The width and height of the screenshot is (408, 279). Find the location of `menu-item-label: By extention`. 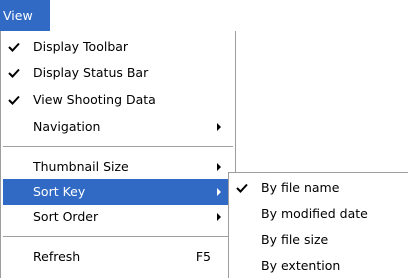

menu-item-label: By extention is located at coordinates (301, 265).